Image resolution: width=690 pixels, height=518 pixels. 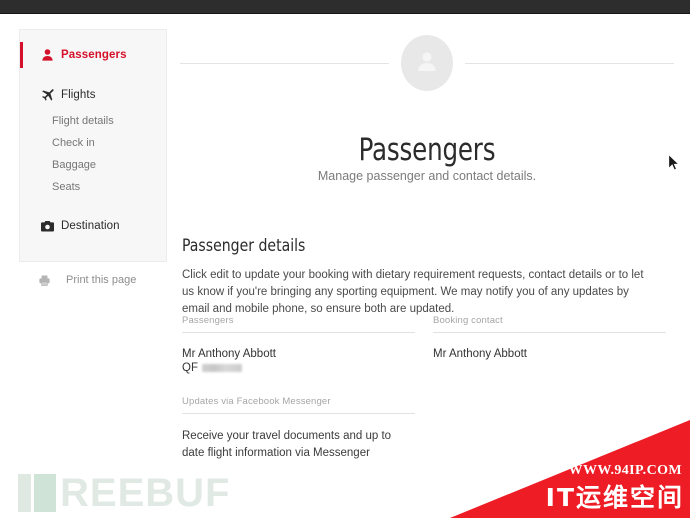 What do you see at coordinates (298, 368) in the screenshot?
I see `frequent-flyer-line: QF` at bounding box center [298, 368].